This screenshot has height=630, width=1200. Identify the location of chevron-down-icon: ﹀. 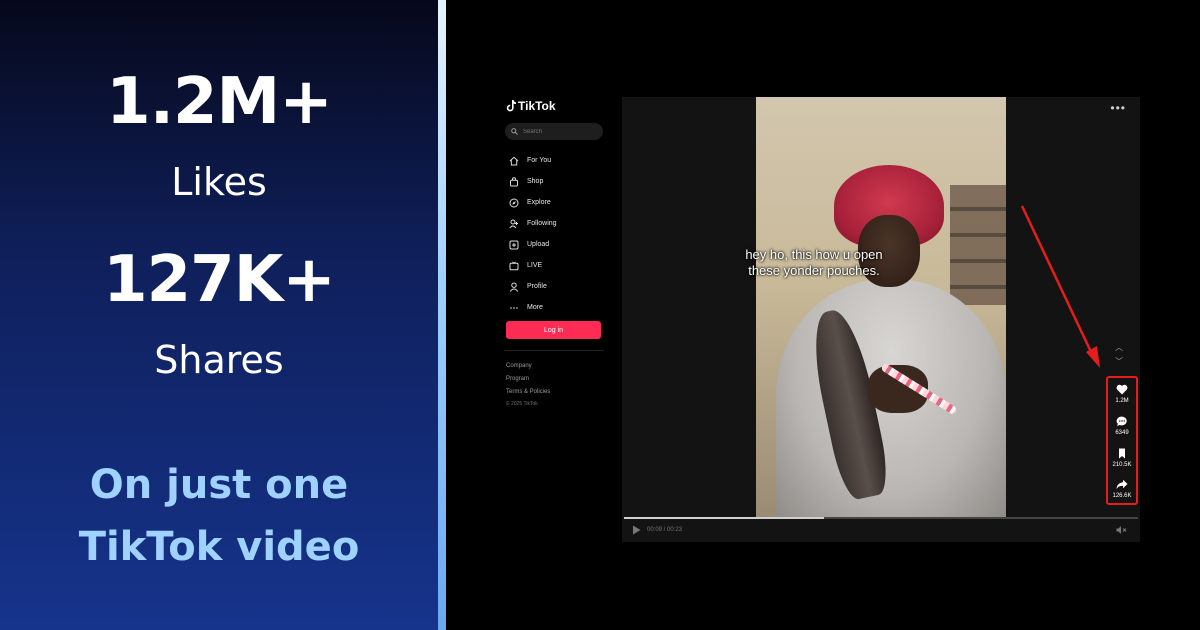
(1119, 362).